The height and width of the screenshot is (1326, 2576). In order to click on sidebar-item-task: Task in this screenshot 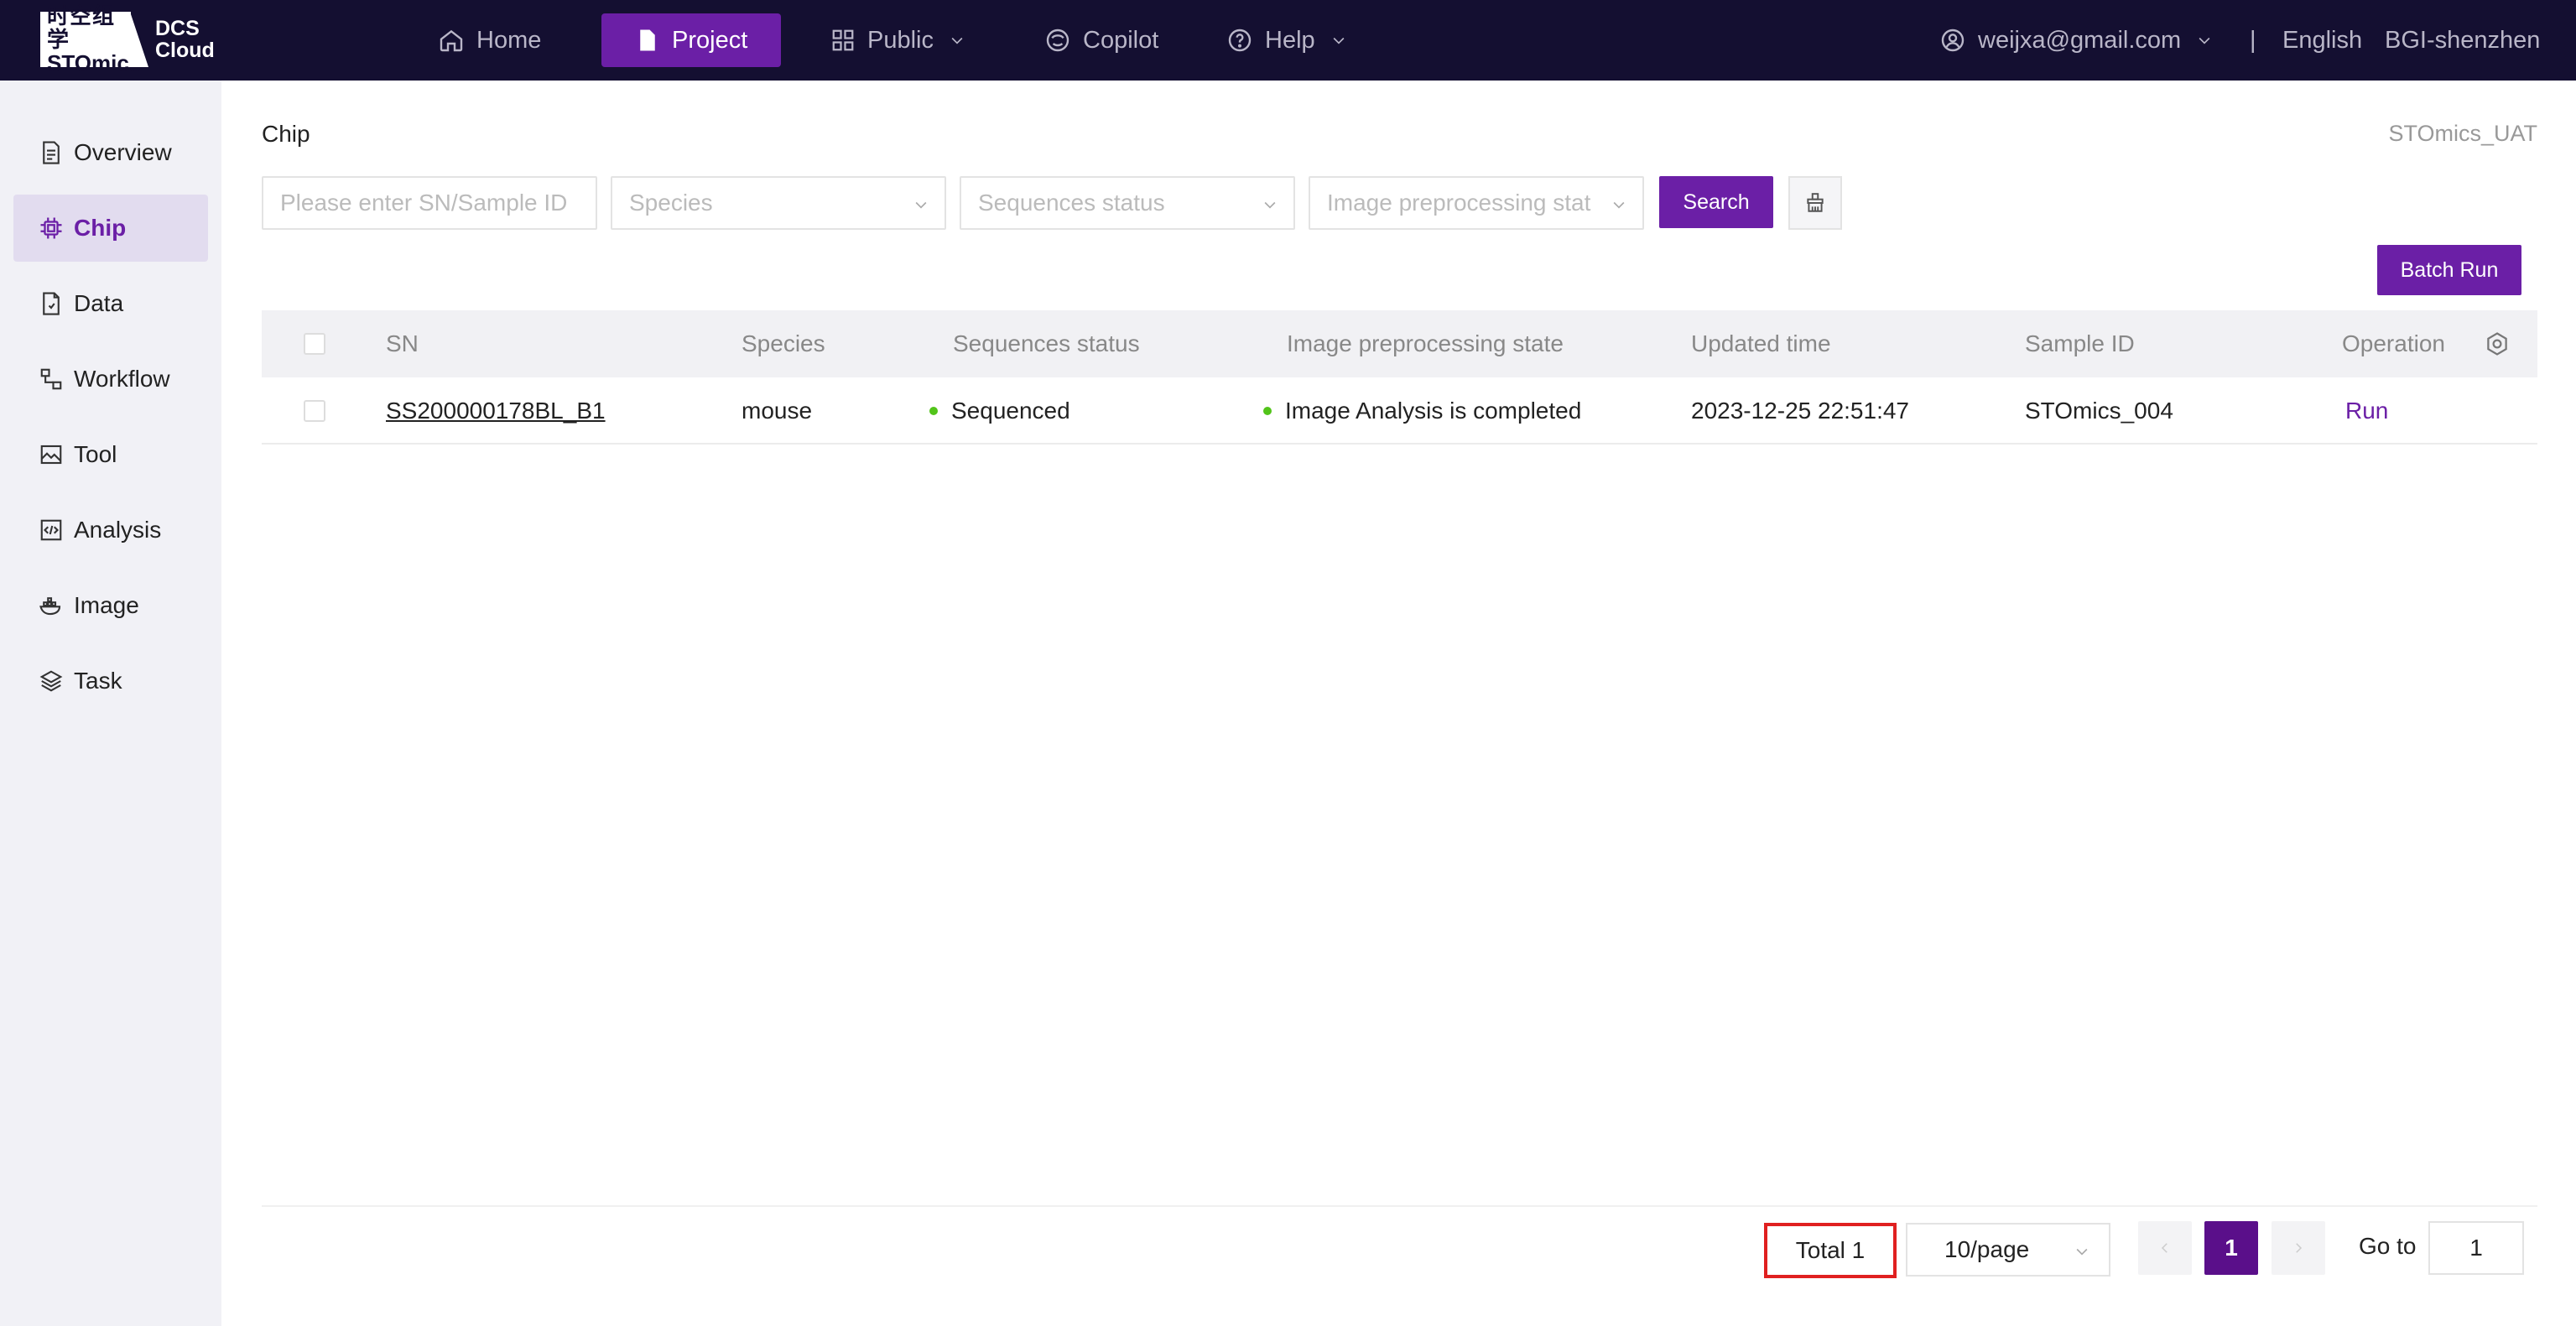, I will do `click(110, 681)`.